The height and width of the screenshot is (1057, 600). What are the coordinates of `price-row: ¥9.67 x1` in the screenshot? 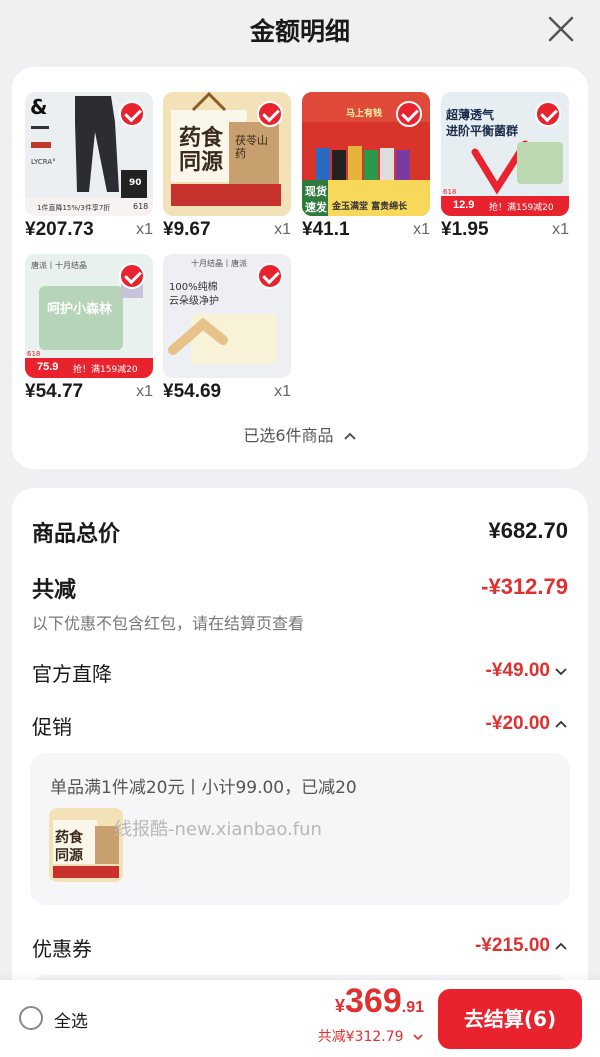 It's located at (227, 230).